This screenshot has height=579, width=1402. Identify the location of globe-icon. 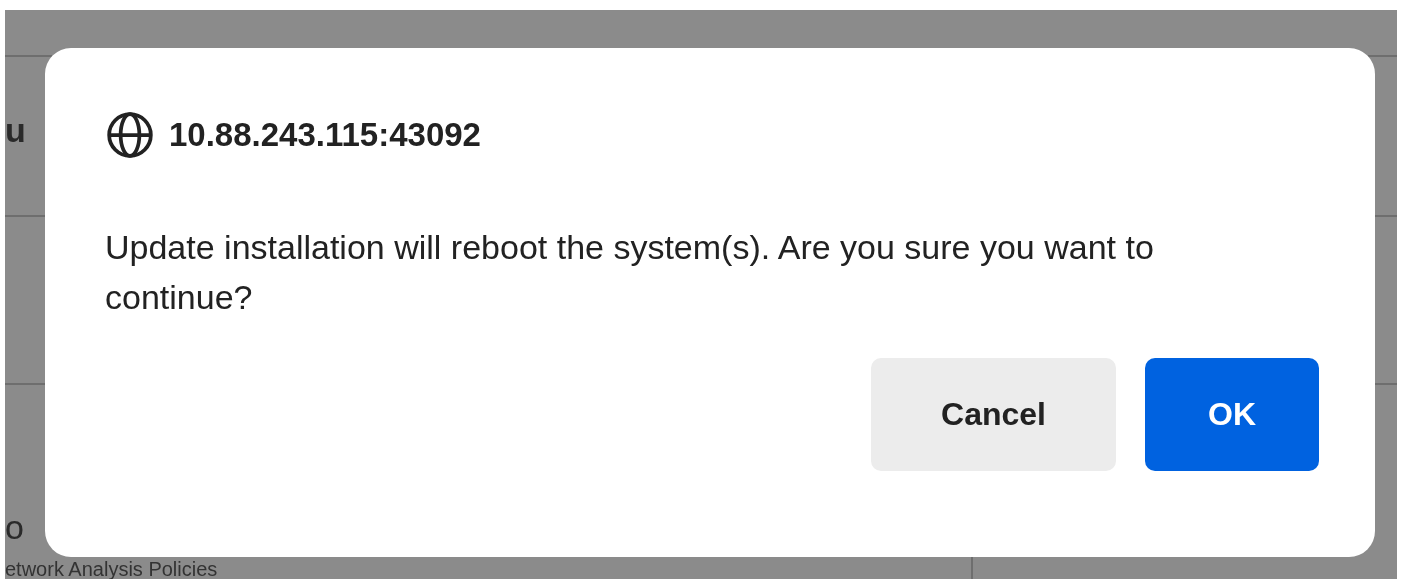
(130, 135).